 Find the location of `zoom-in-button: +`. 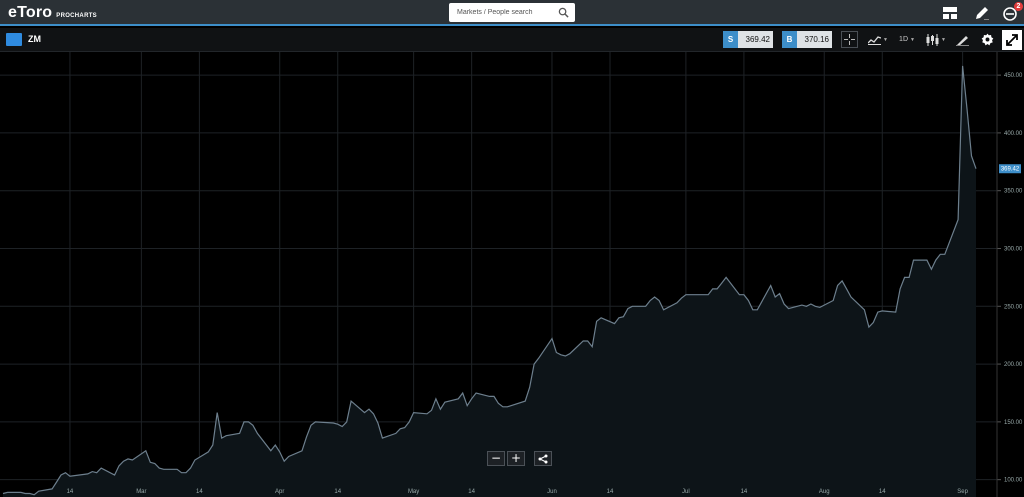

zoom-in-button: + is located at coordinates (516, 458).